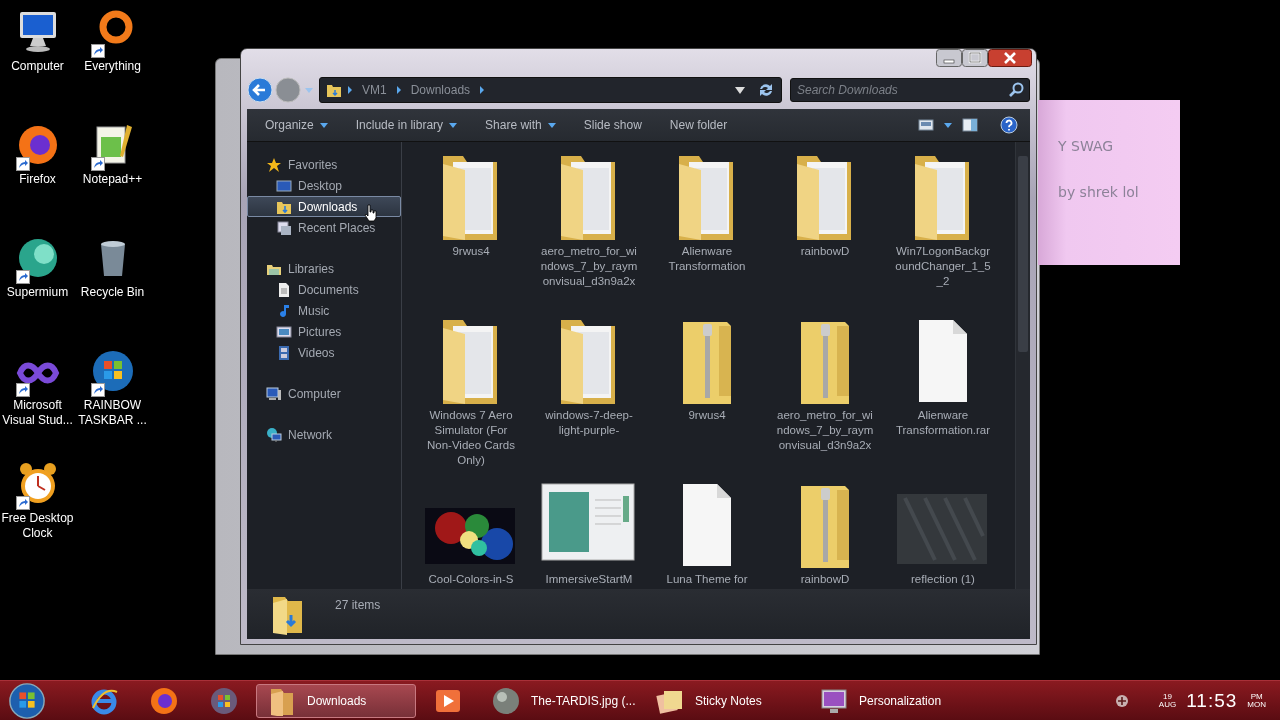 This screenshot has height=720, width=1280. Describe the element at coordinates (471, 579) in the screenshot. I see `file-name: Cool-Colors-in-S` at that location.